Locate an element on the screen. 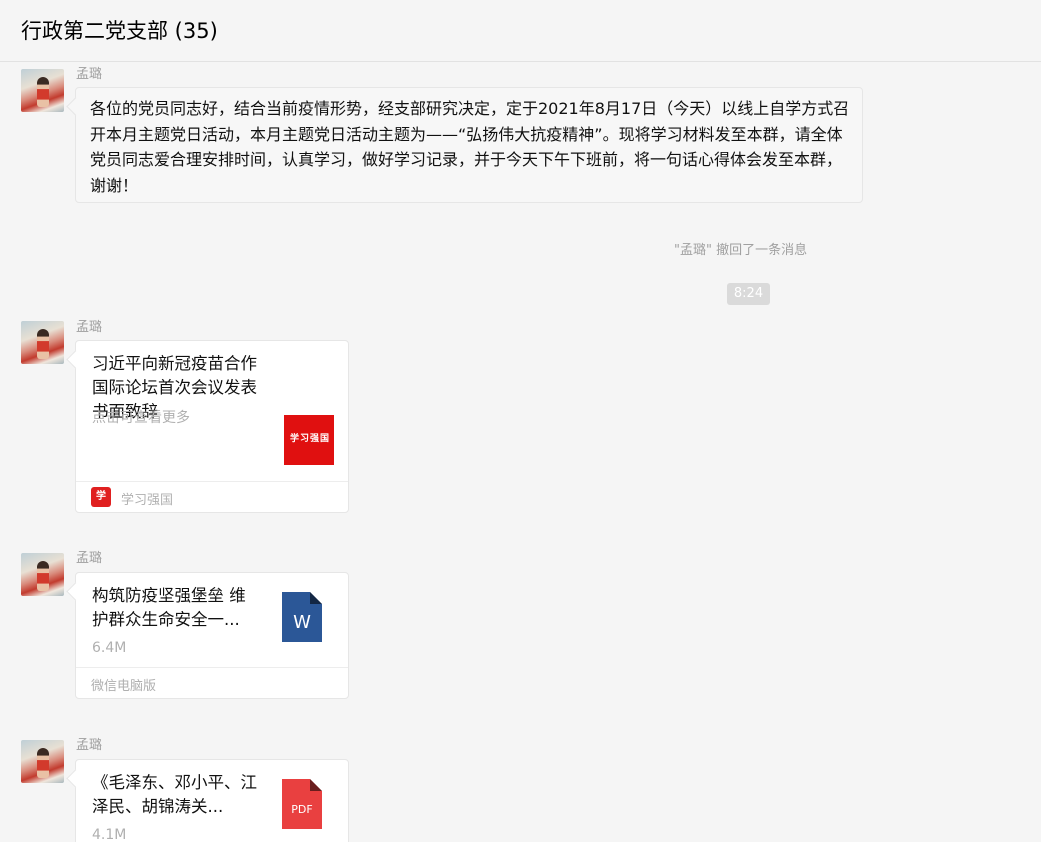  file-card: 《毛泽东、邓小平、江泽民、胡锦涛关... 4.1M PDF is located at coordinates (212, 800).